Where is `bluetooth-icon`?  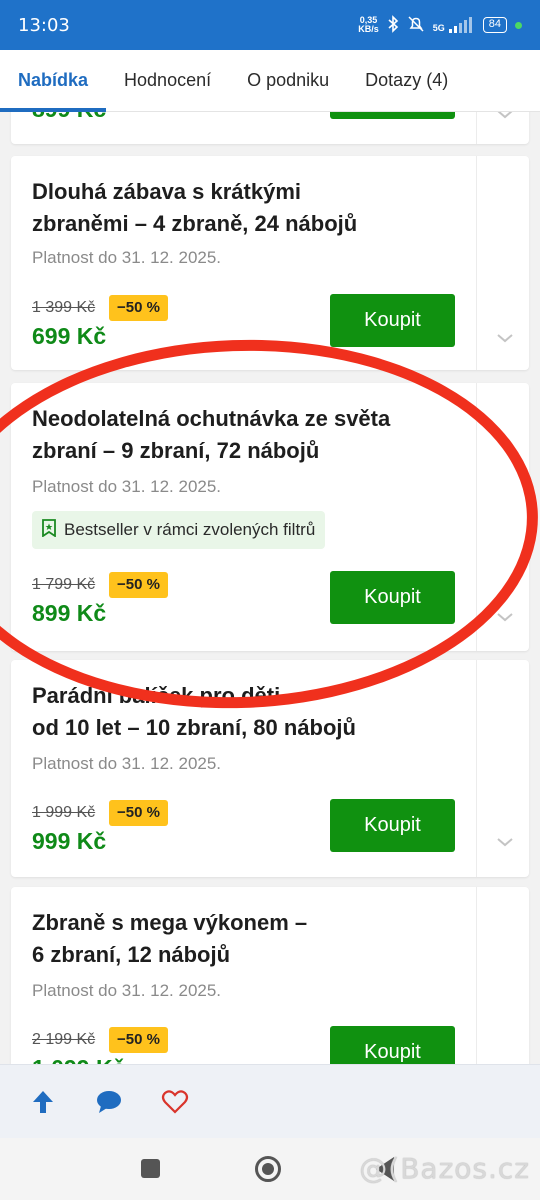 bluetooth-icon is located at coordinates (393, 25).